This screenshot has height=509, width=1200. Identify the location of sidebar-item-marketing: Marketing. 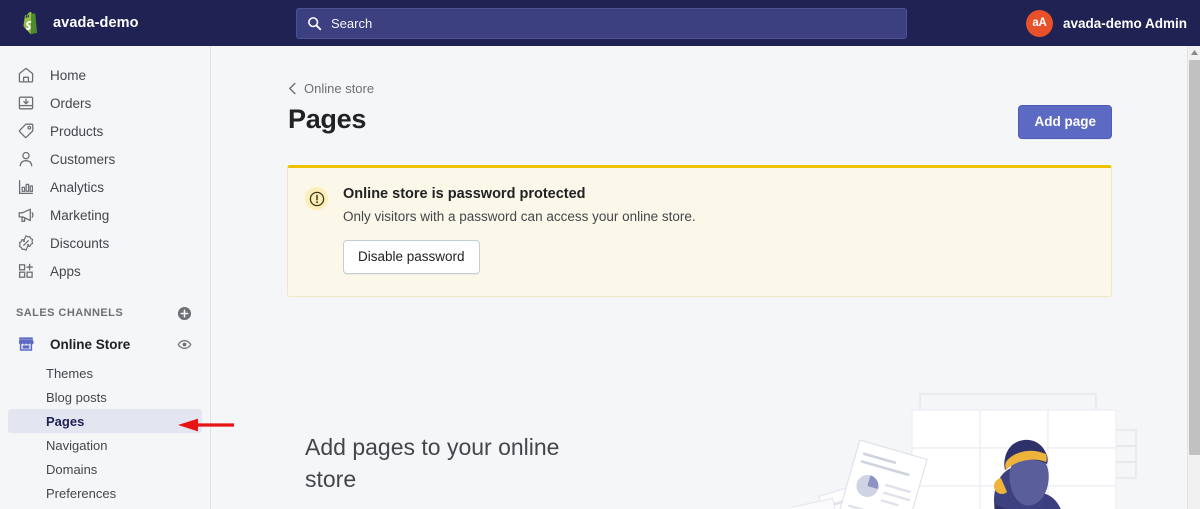
(105, 215).